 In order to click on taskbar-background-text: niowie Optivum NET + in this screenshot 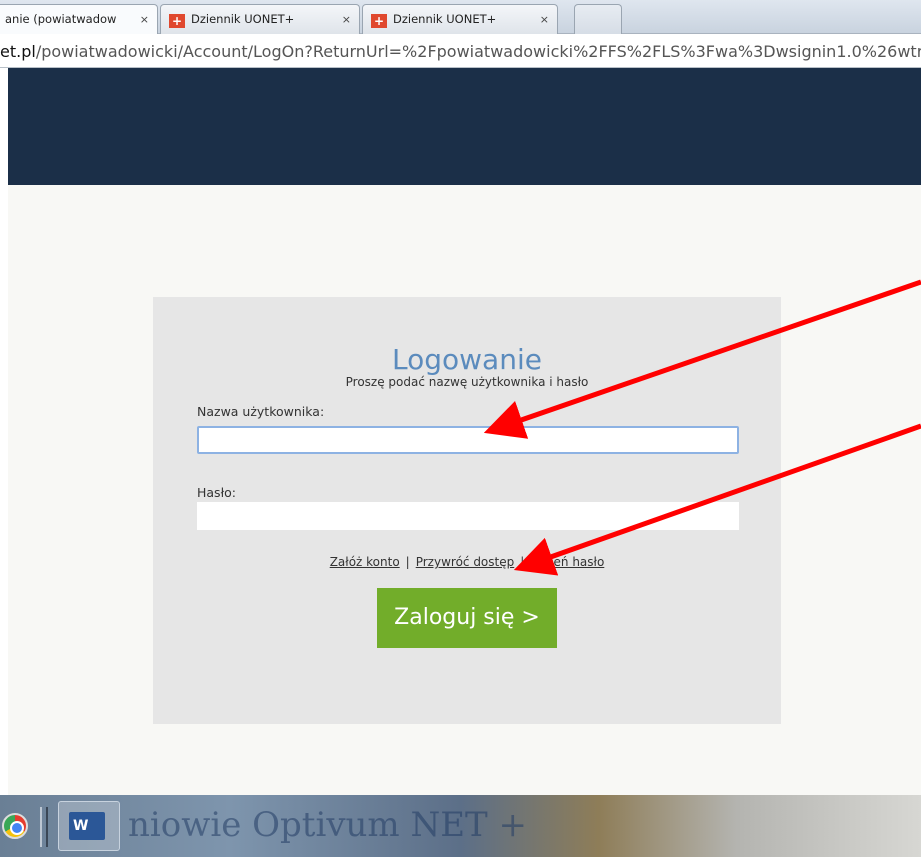, I will do `click(328, 825)`.